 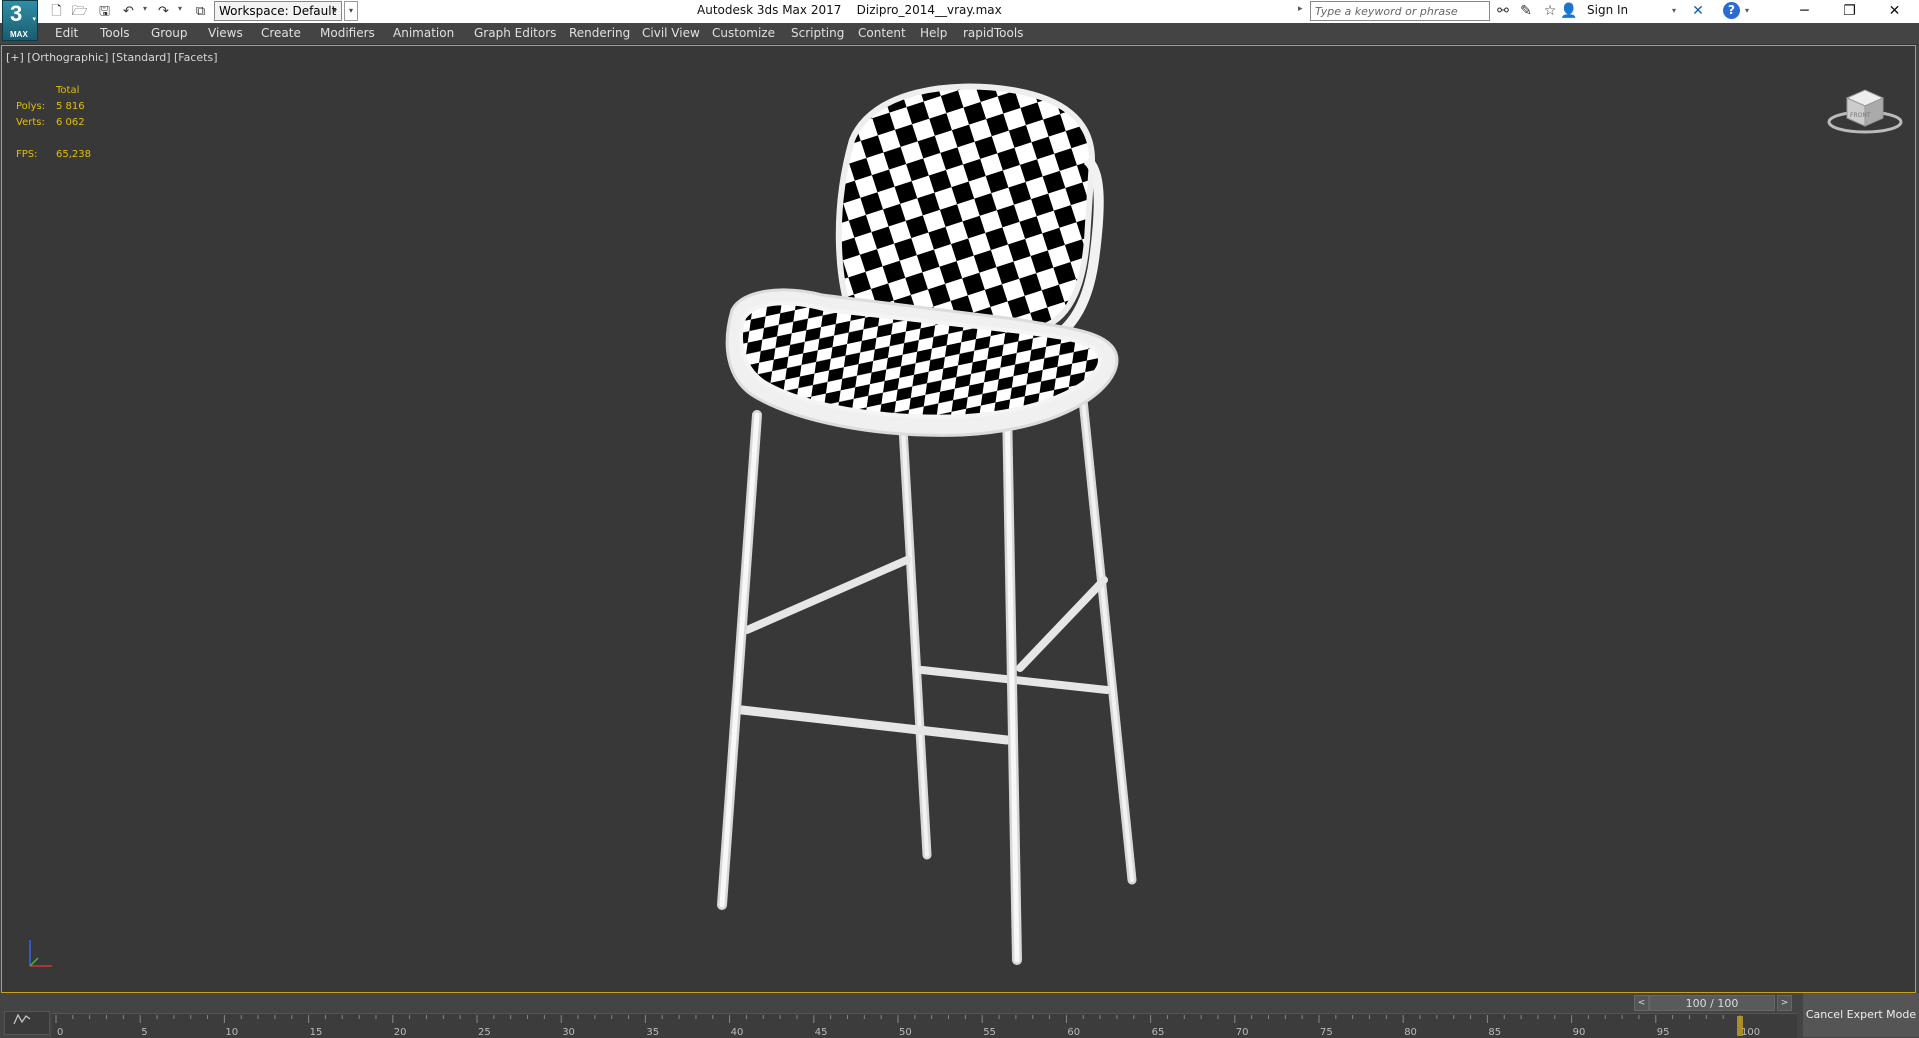 I want to click on workspace-select: Workspace: Default ▾, so click(x=278, y=11).